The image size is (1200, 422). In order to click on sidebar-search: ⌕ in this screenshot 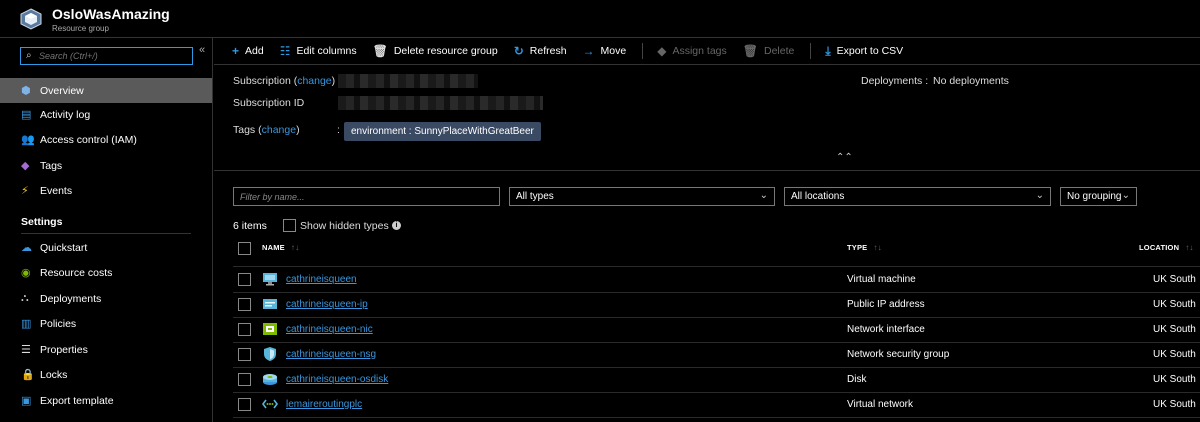, I will do `click(106, 56)`.